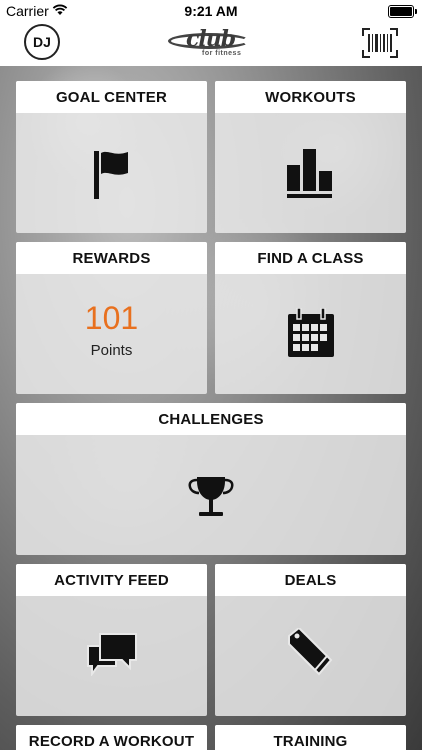 Image resolution: width=422 pixels, height=750 pixels. Describe the element at coordinates (402, 11) in the screenshot. I see `battery-icon` at that location.